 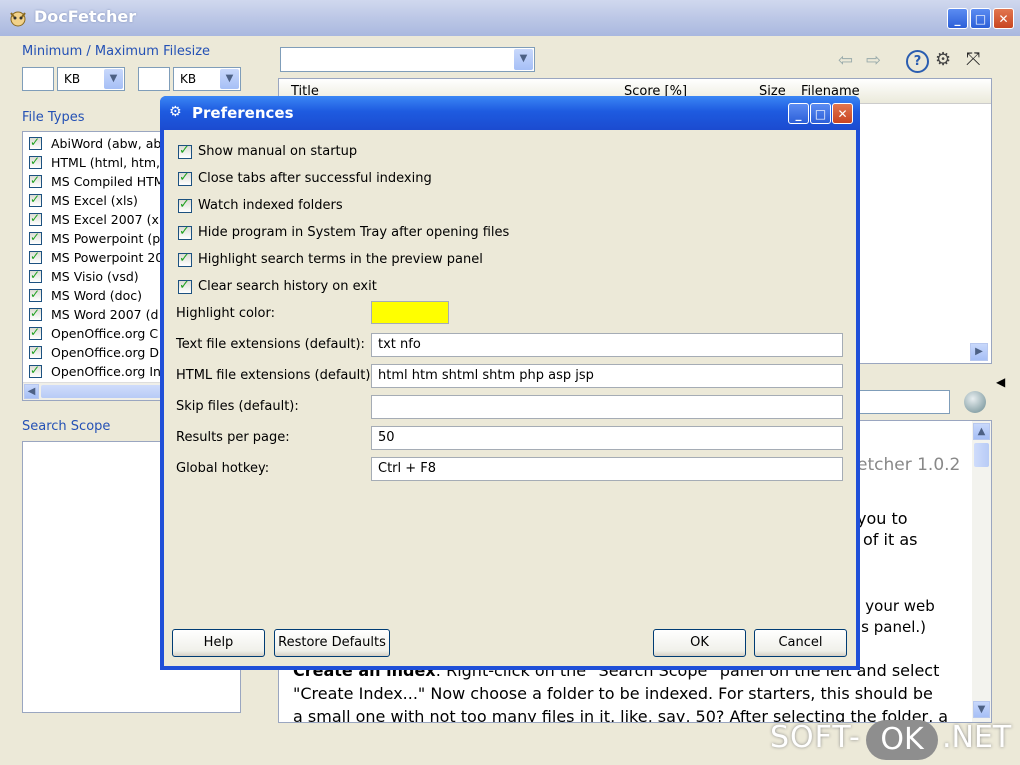 I want to click on preview-line: n your web, so click(x=893, y=606).